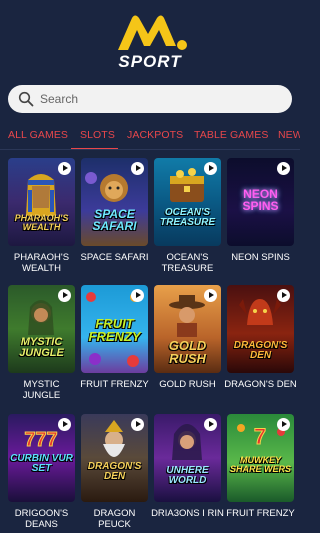 Image resolution: width=320 pixels, height=533 pixels. Describe the element at coordinates (231, 135) in the screenshot. I see `tab-table-games: TABLE GAMES` at that location.